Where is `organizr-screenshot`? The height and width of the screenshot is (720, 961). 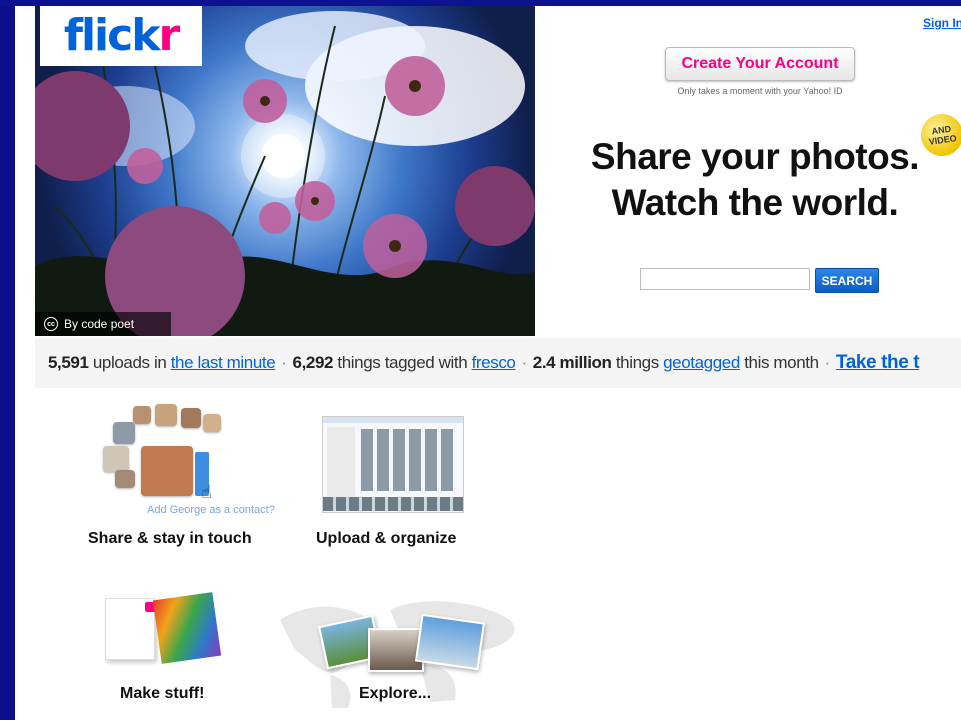
organizr-screenshot is located at coordinates (393, 464).